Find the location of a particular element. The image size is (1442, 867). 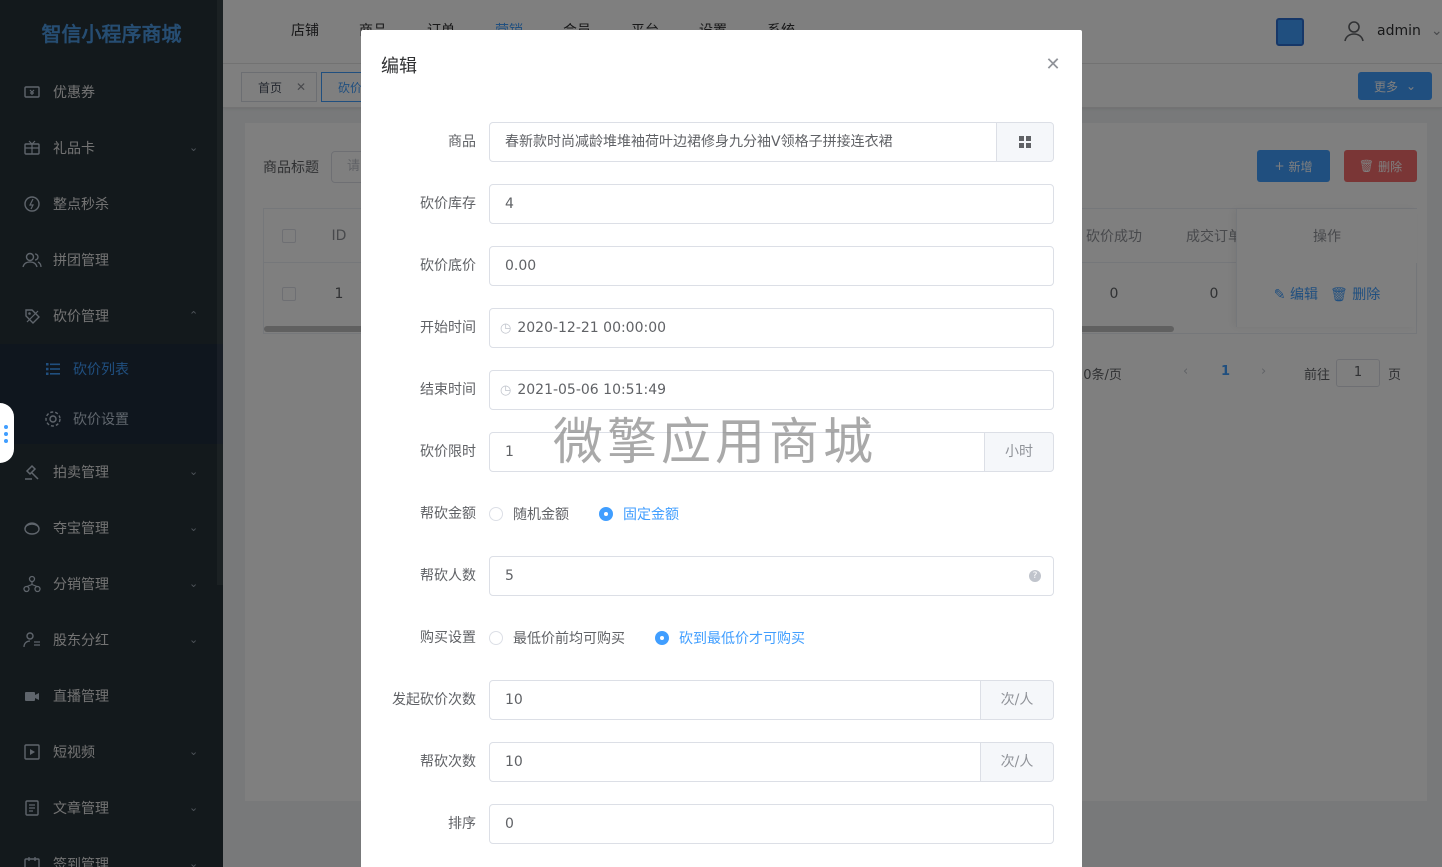

close-icon: ✕ is located at coordinates (1053, 65).